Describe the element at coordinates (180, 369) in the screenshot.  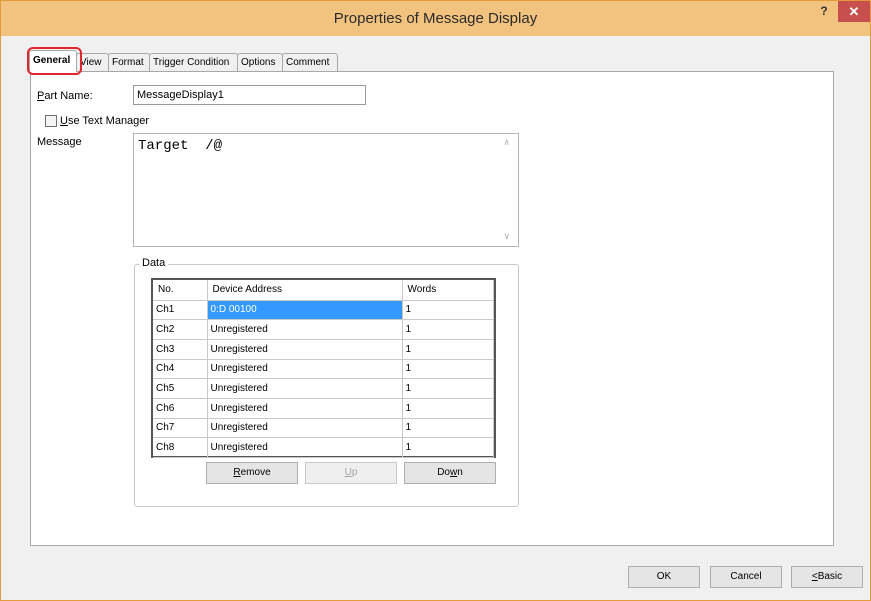
I see `cell-no: Ch4` at that location.